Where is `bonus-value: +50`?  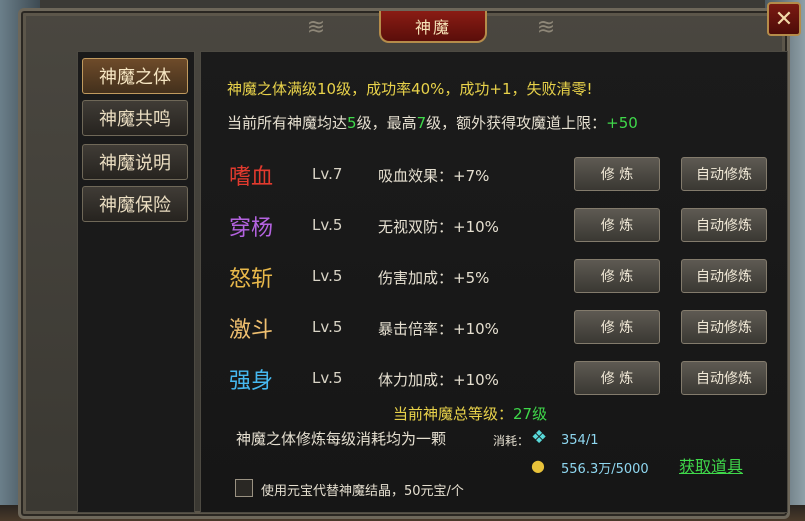
bonus-value: +50 is located at coordinates (622, 123).